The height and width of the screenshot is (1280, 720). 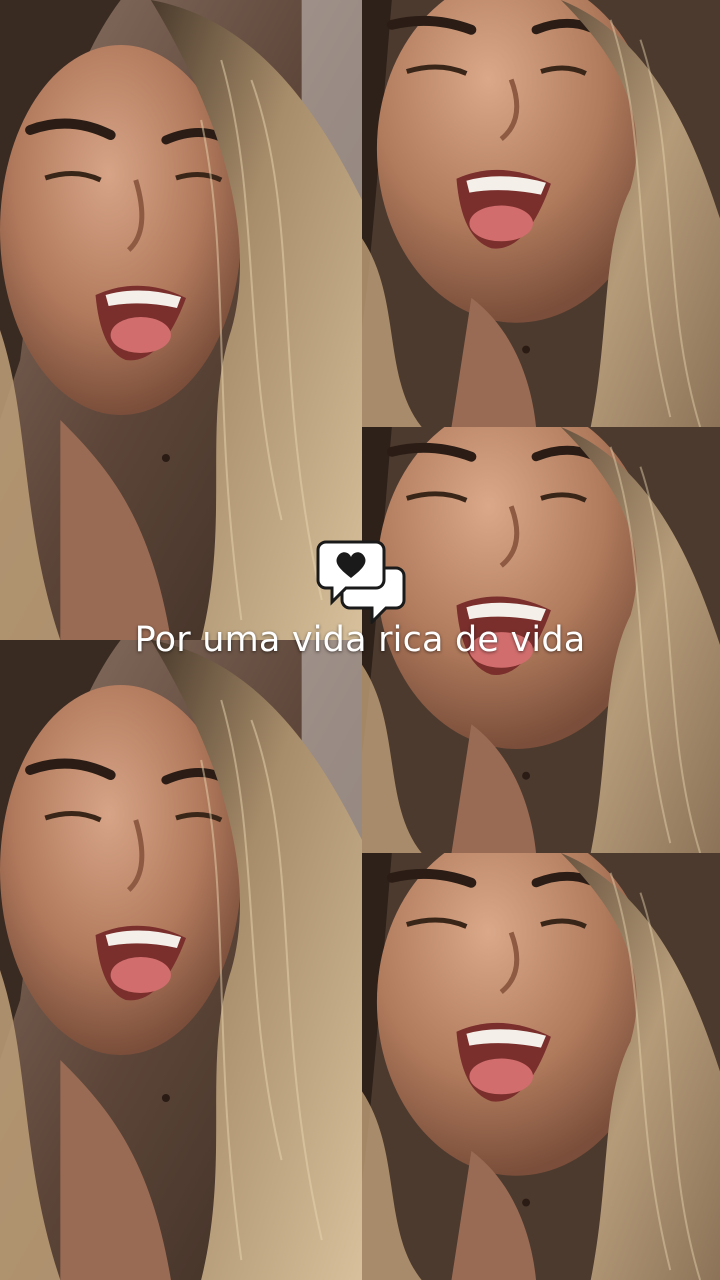 I want to click on story-caption: Por uma vida rica de vida, so click(x=360, y=640).